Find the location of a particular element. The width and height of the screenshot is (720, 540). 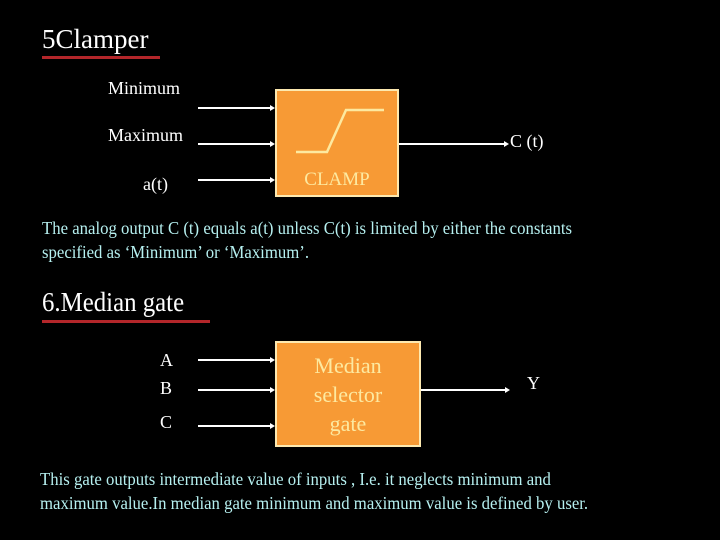

median-output-wire is located at coordinates (463, 390).